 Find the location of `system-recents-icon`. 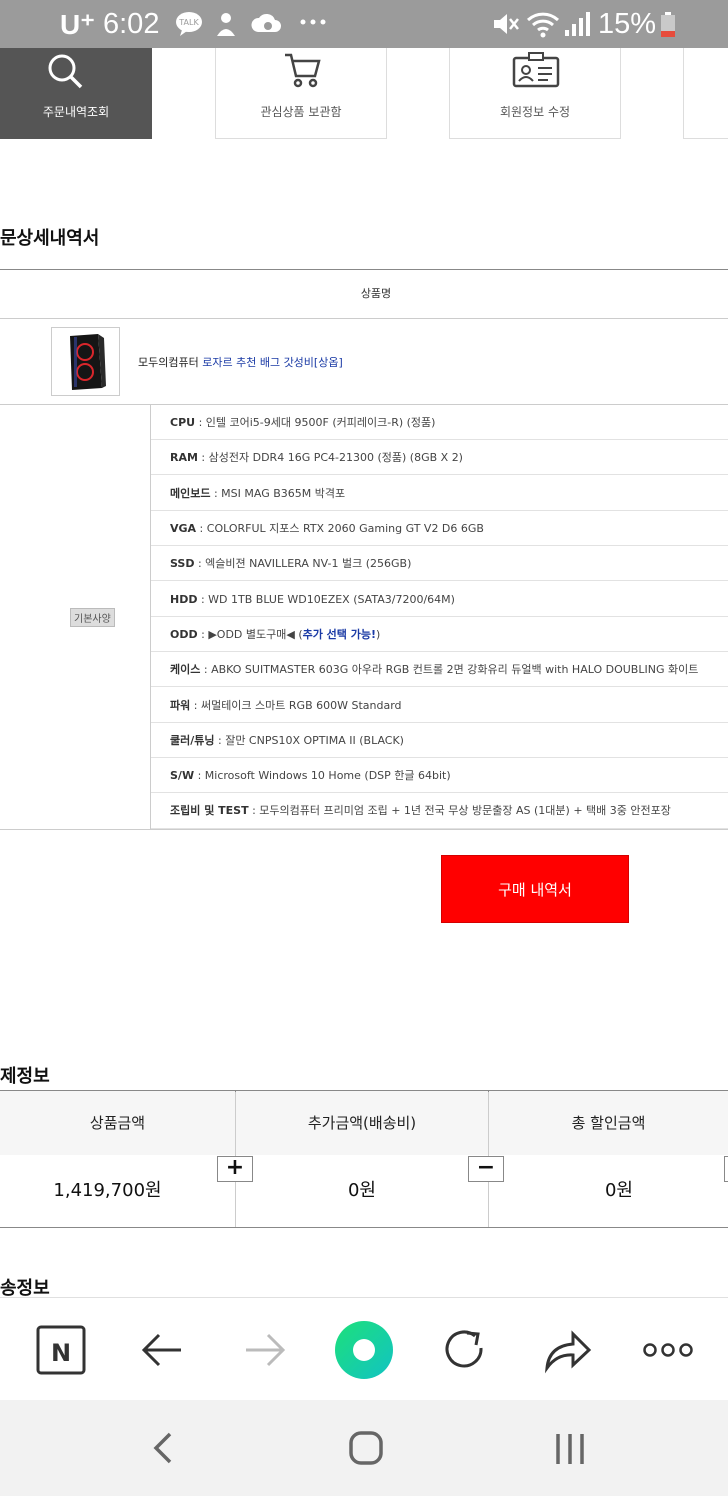

system-recents-icon is located at coordinates (570, 1450).